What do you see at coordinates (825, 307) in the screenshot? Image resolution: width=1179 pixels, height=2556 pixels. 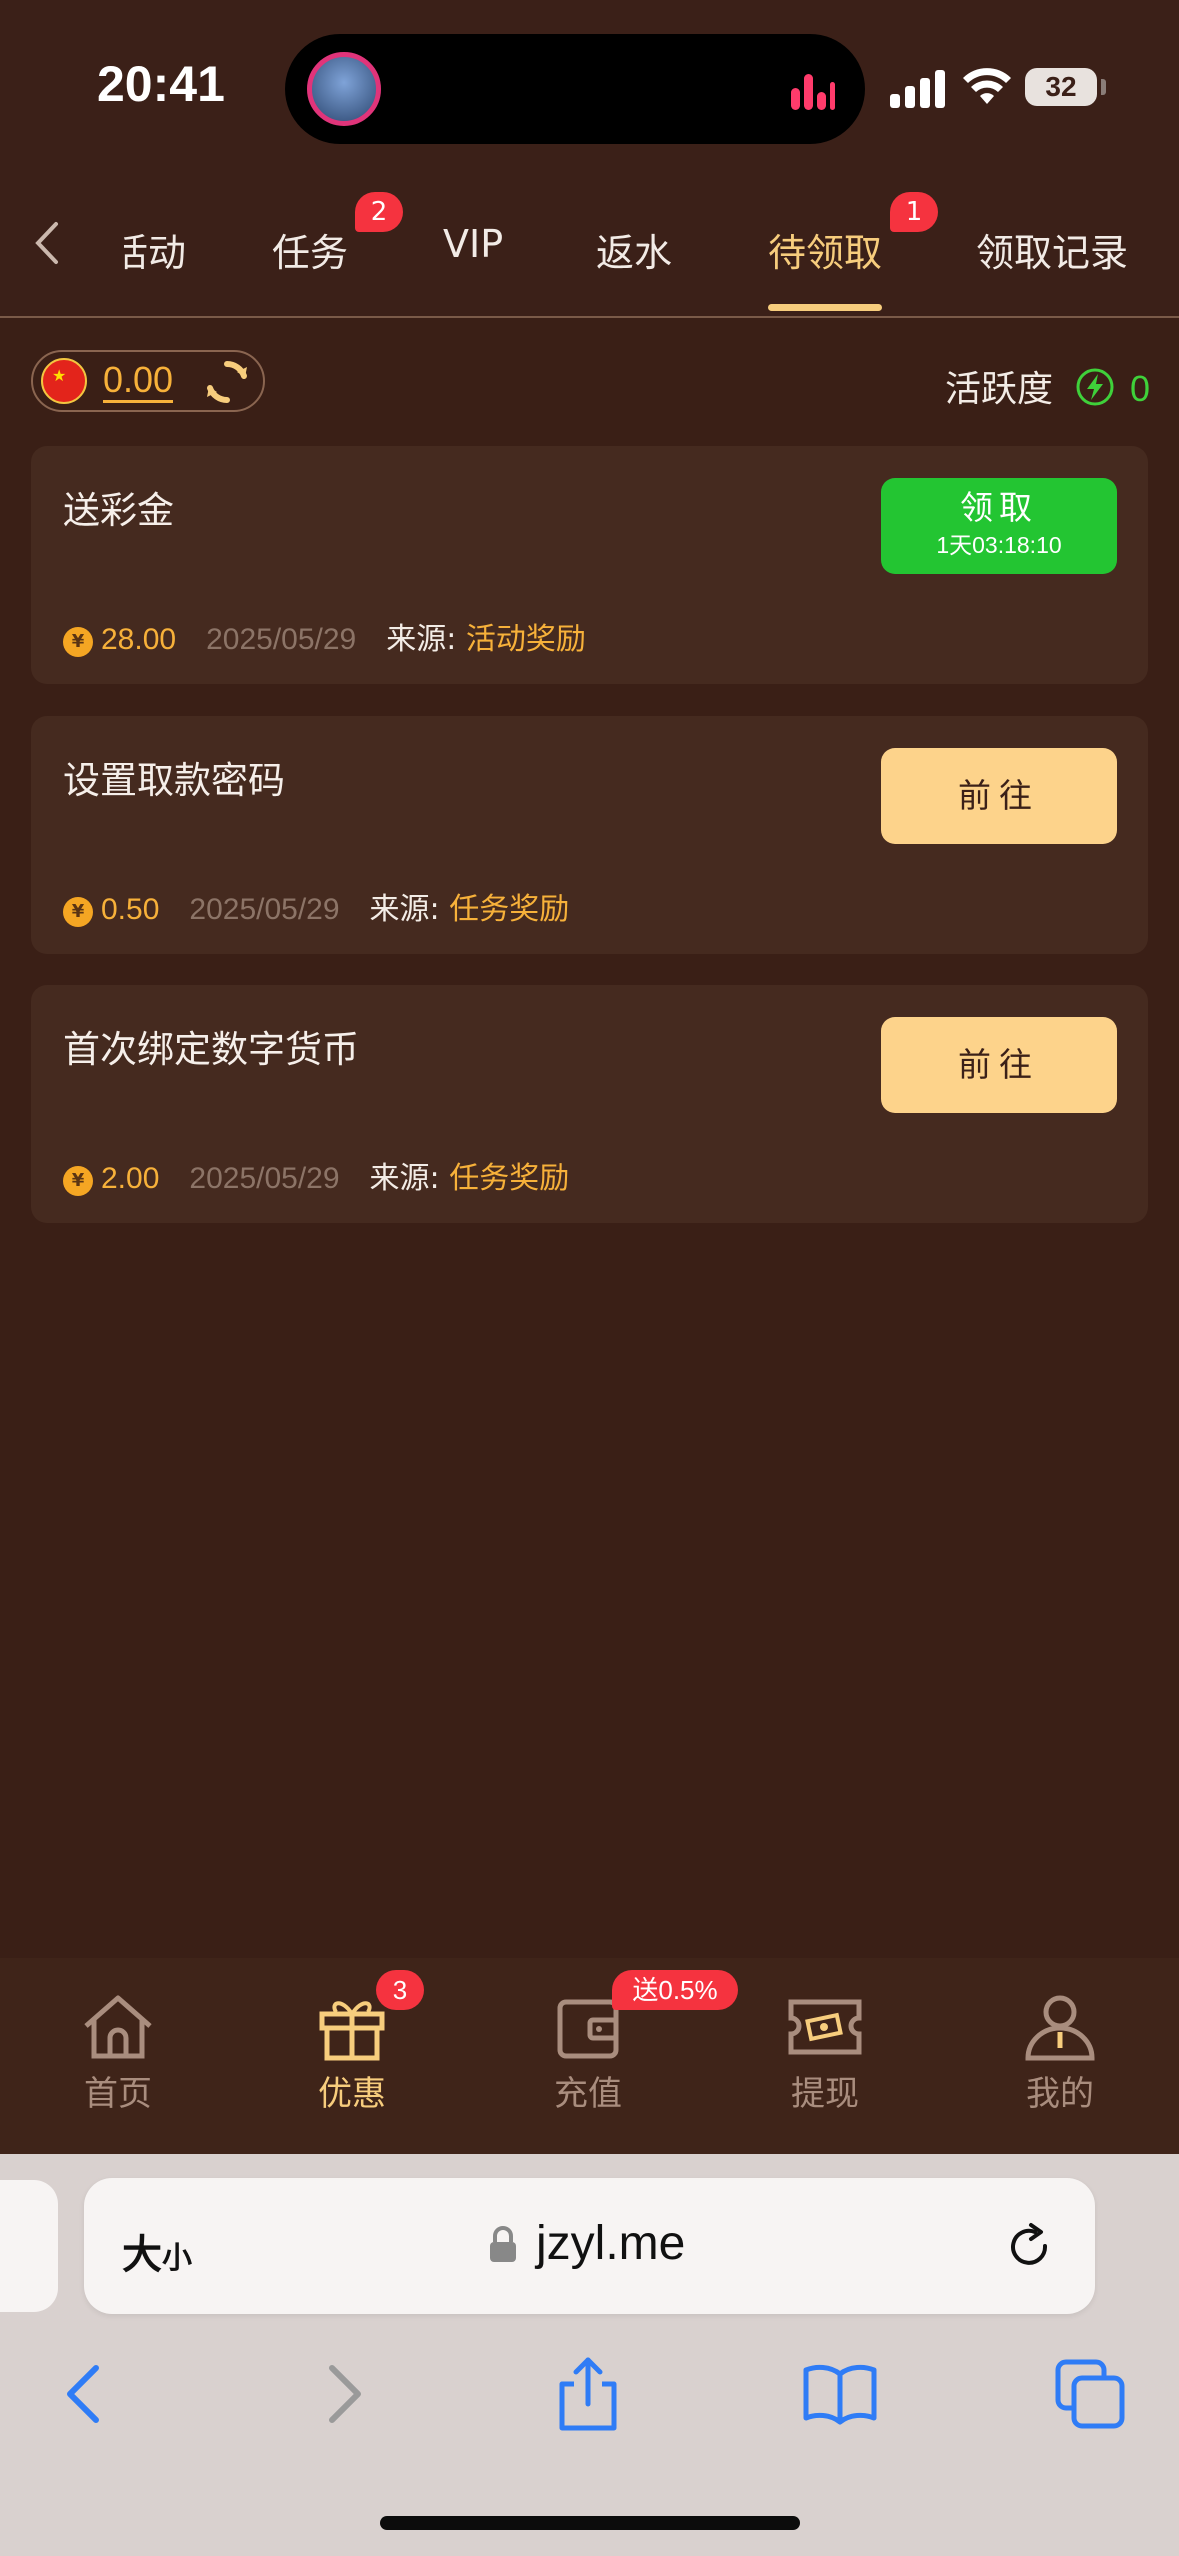 I see `active-tab-indicator` at bounding box center [825, 307].